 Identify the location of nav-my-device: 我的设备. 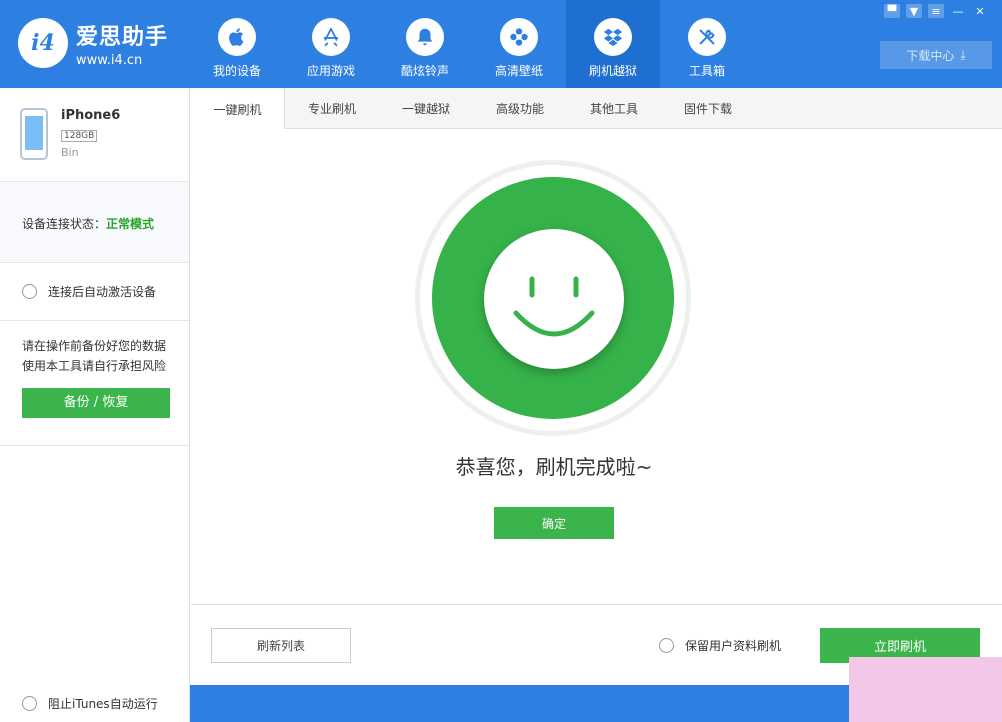
(237, 44).